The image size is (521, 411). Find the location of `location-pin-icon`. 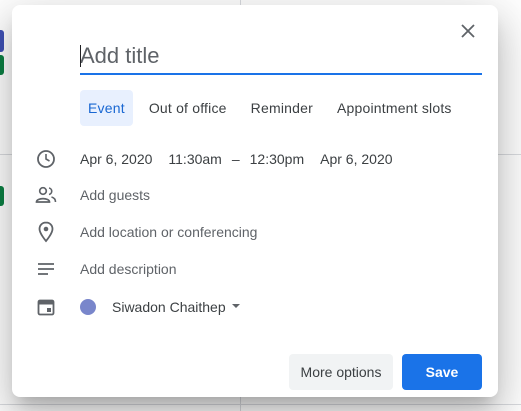

location-pin-icon is located at coordinates (46, 232).